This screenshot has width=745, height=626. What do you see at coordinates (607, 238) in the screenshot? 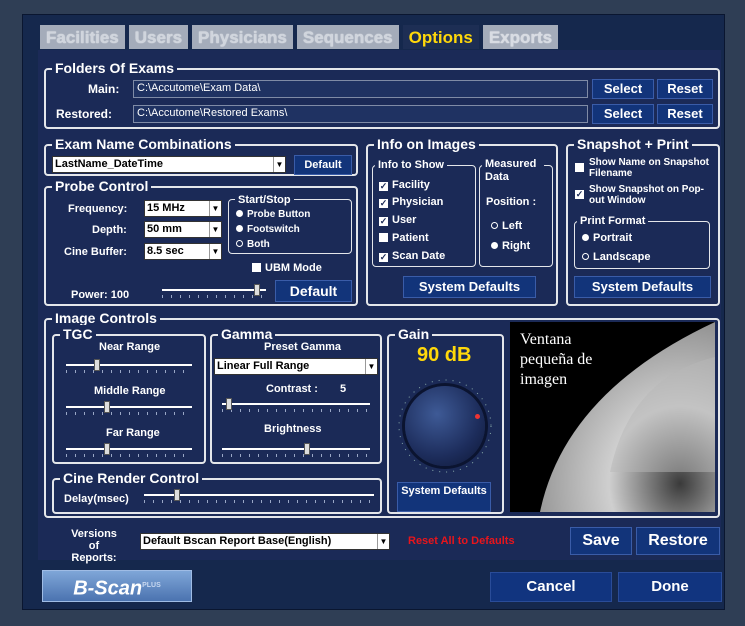
I see `portrait-radio: Portrait` at bounding box center [607, 238].